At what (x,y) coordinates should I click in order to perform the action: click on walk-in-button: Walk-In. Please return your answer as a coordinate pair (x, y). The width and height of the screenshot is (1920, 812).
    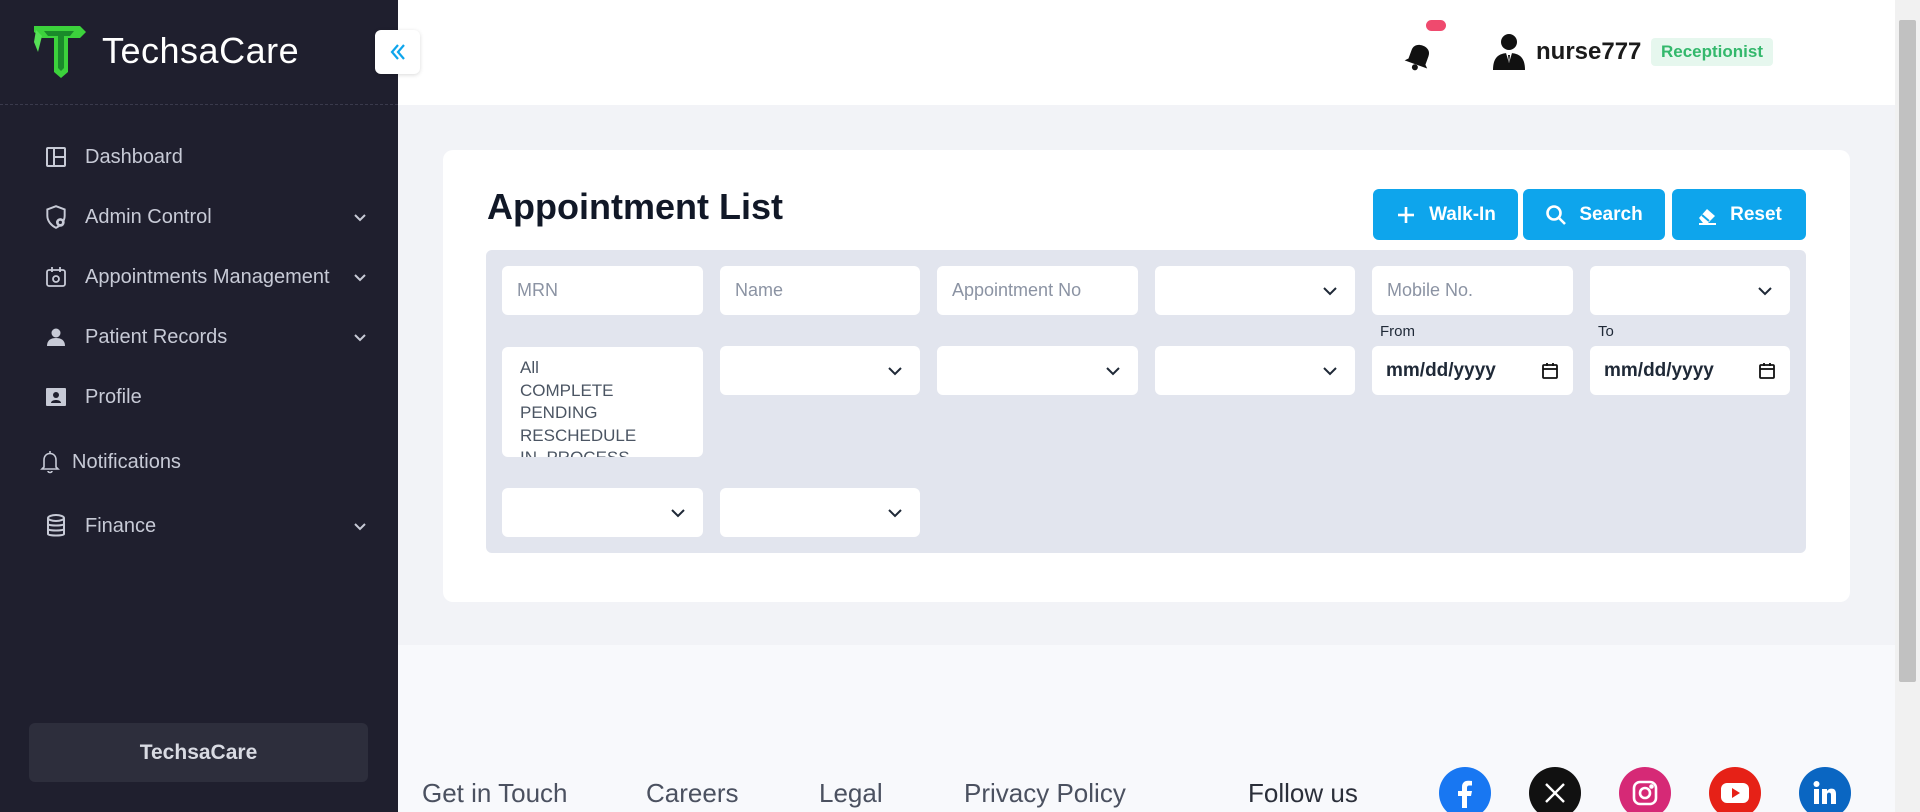
    Looking at the image, I should click on (1445, 214).